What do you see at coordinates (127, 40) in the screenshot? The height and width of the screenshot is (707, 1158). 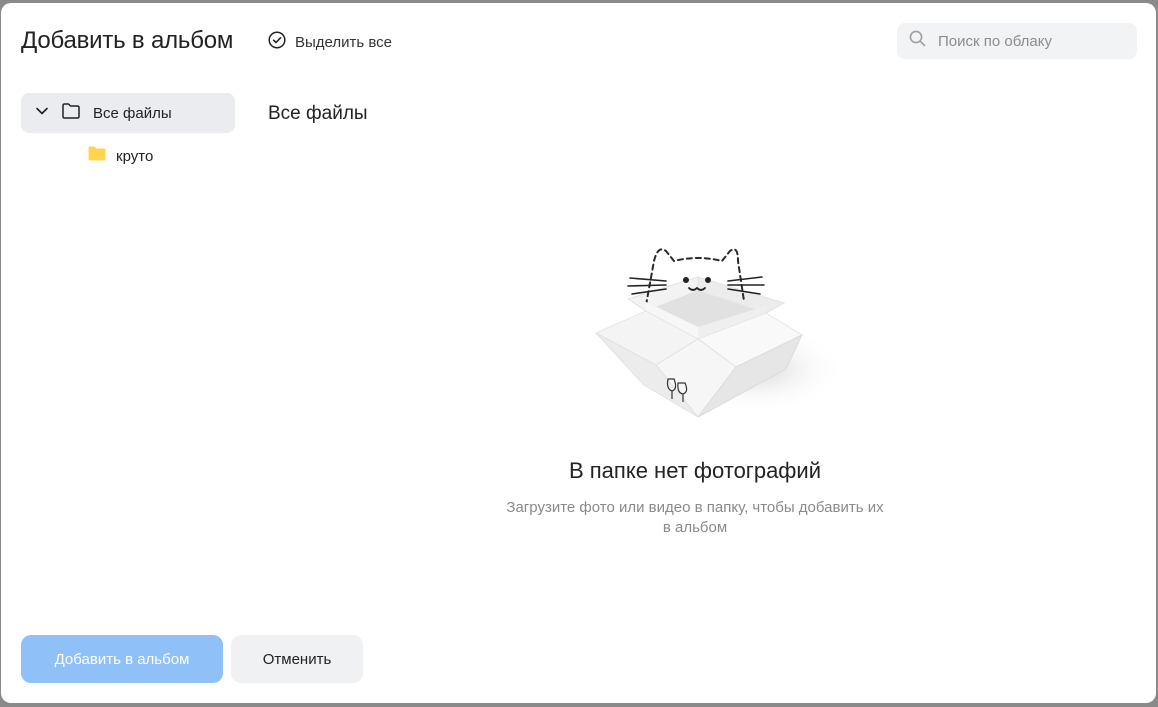 I see `dialog-title: Добавить в альбом` at bounding box center [127, 40].